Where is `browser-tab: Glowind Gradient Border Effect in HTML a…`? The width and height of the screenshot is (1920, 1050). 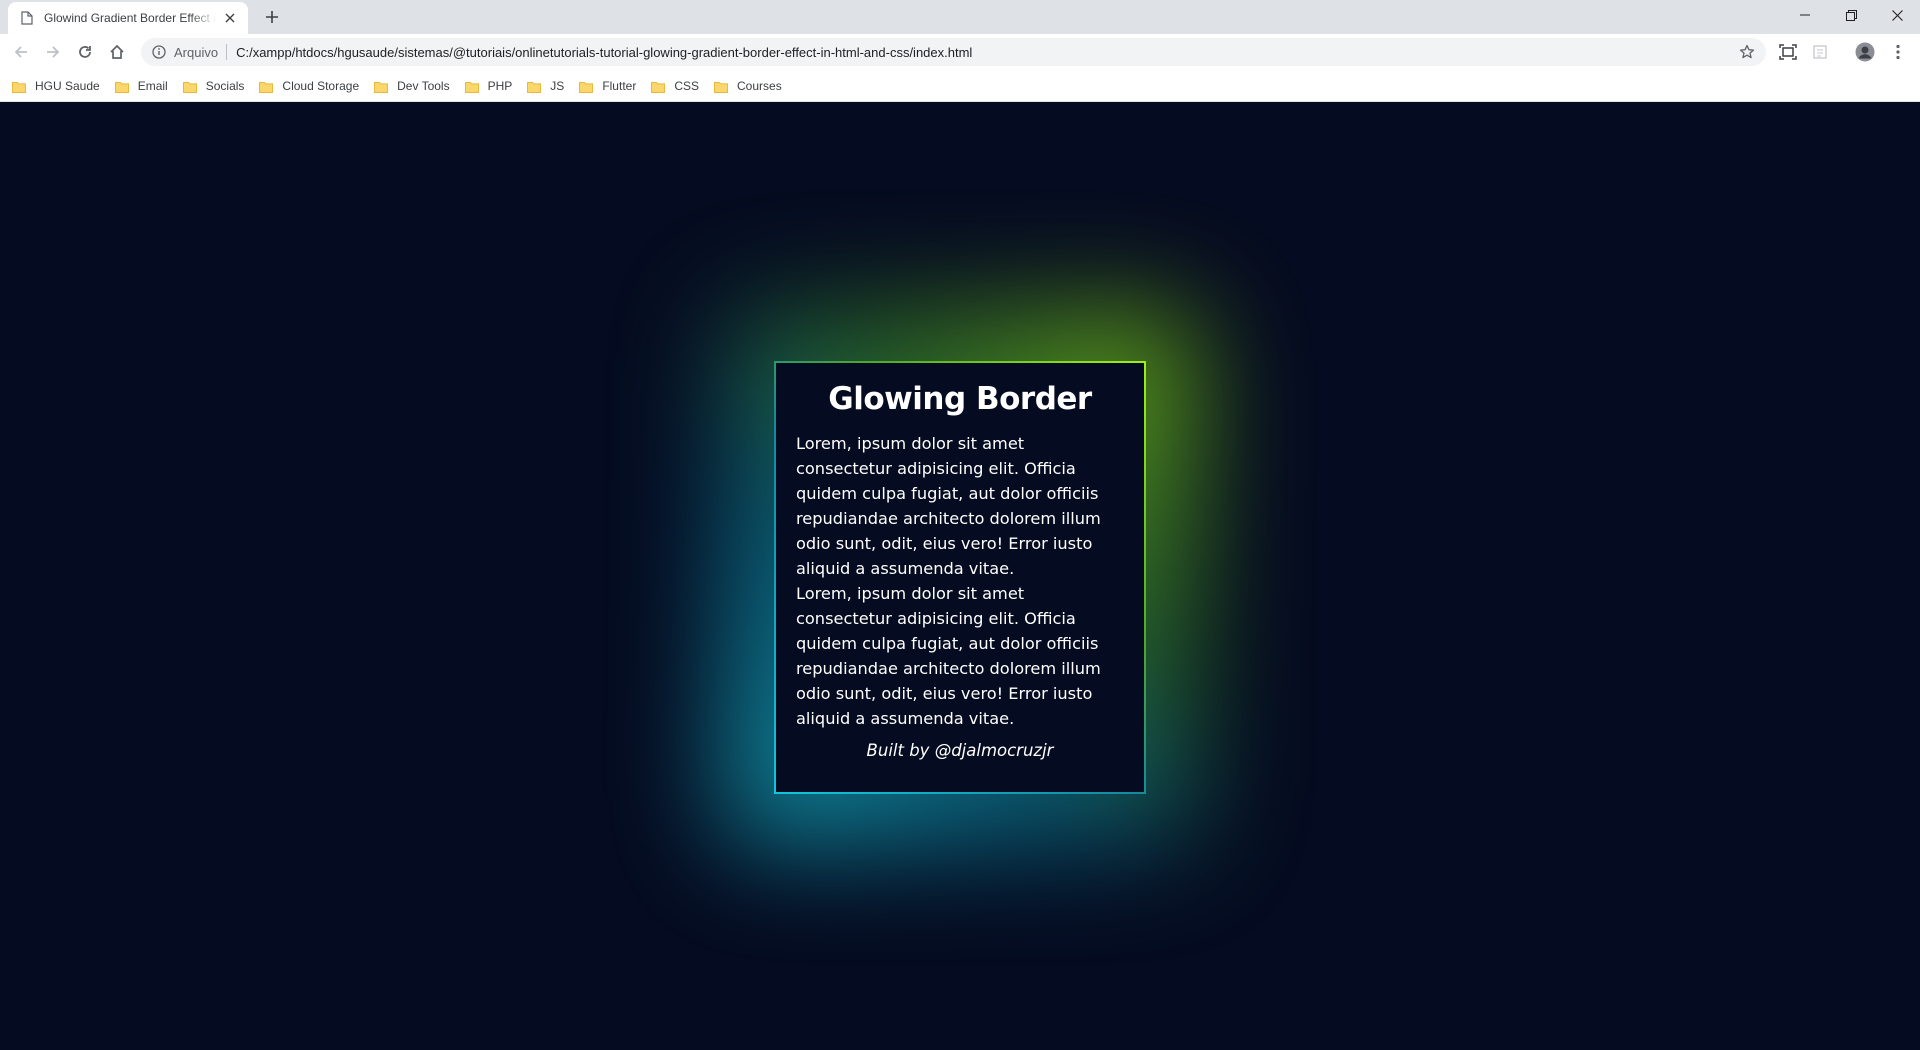
browser-tab: Glowind Gradient Border Effect in HTML a… is located at coordinates (128, 18).